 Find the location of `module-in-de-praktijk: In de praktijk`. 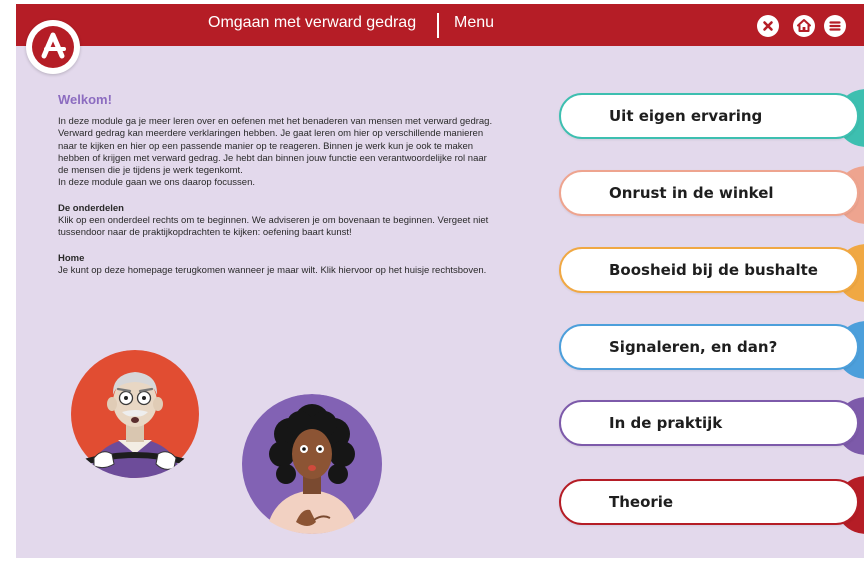

module-in-de-praktijk: In de praktijk is located at coordinates (709, 423).